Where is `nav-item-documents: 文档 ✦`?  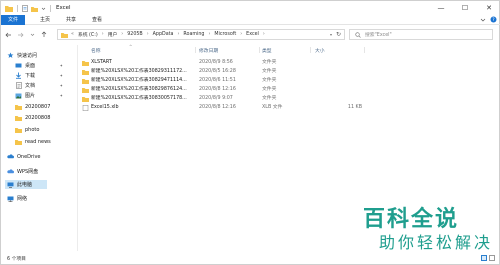 nav-item-documents: 文档 ✦ is located at coordinates (46, 85).